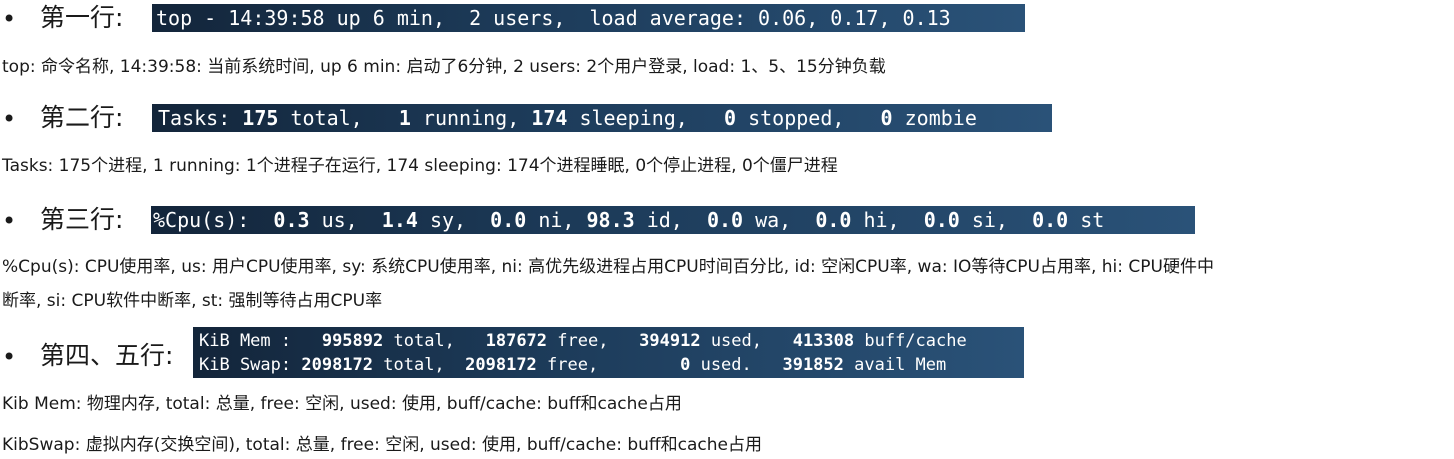 The image size is (1454, 459). What do you see at coordinates (200, 118) in the screenshot?
I see `terminal-text: Tasks:` at bounding box center [200, 118].